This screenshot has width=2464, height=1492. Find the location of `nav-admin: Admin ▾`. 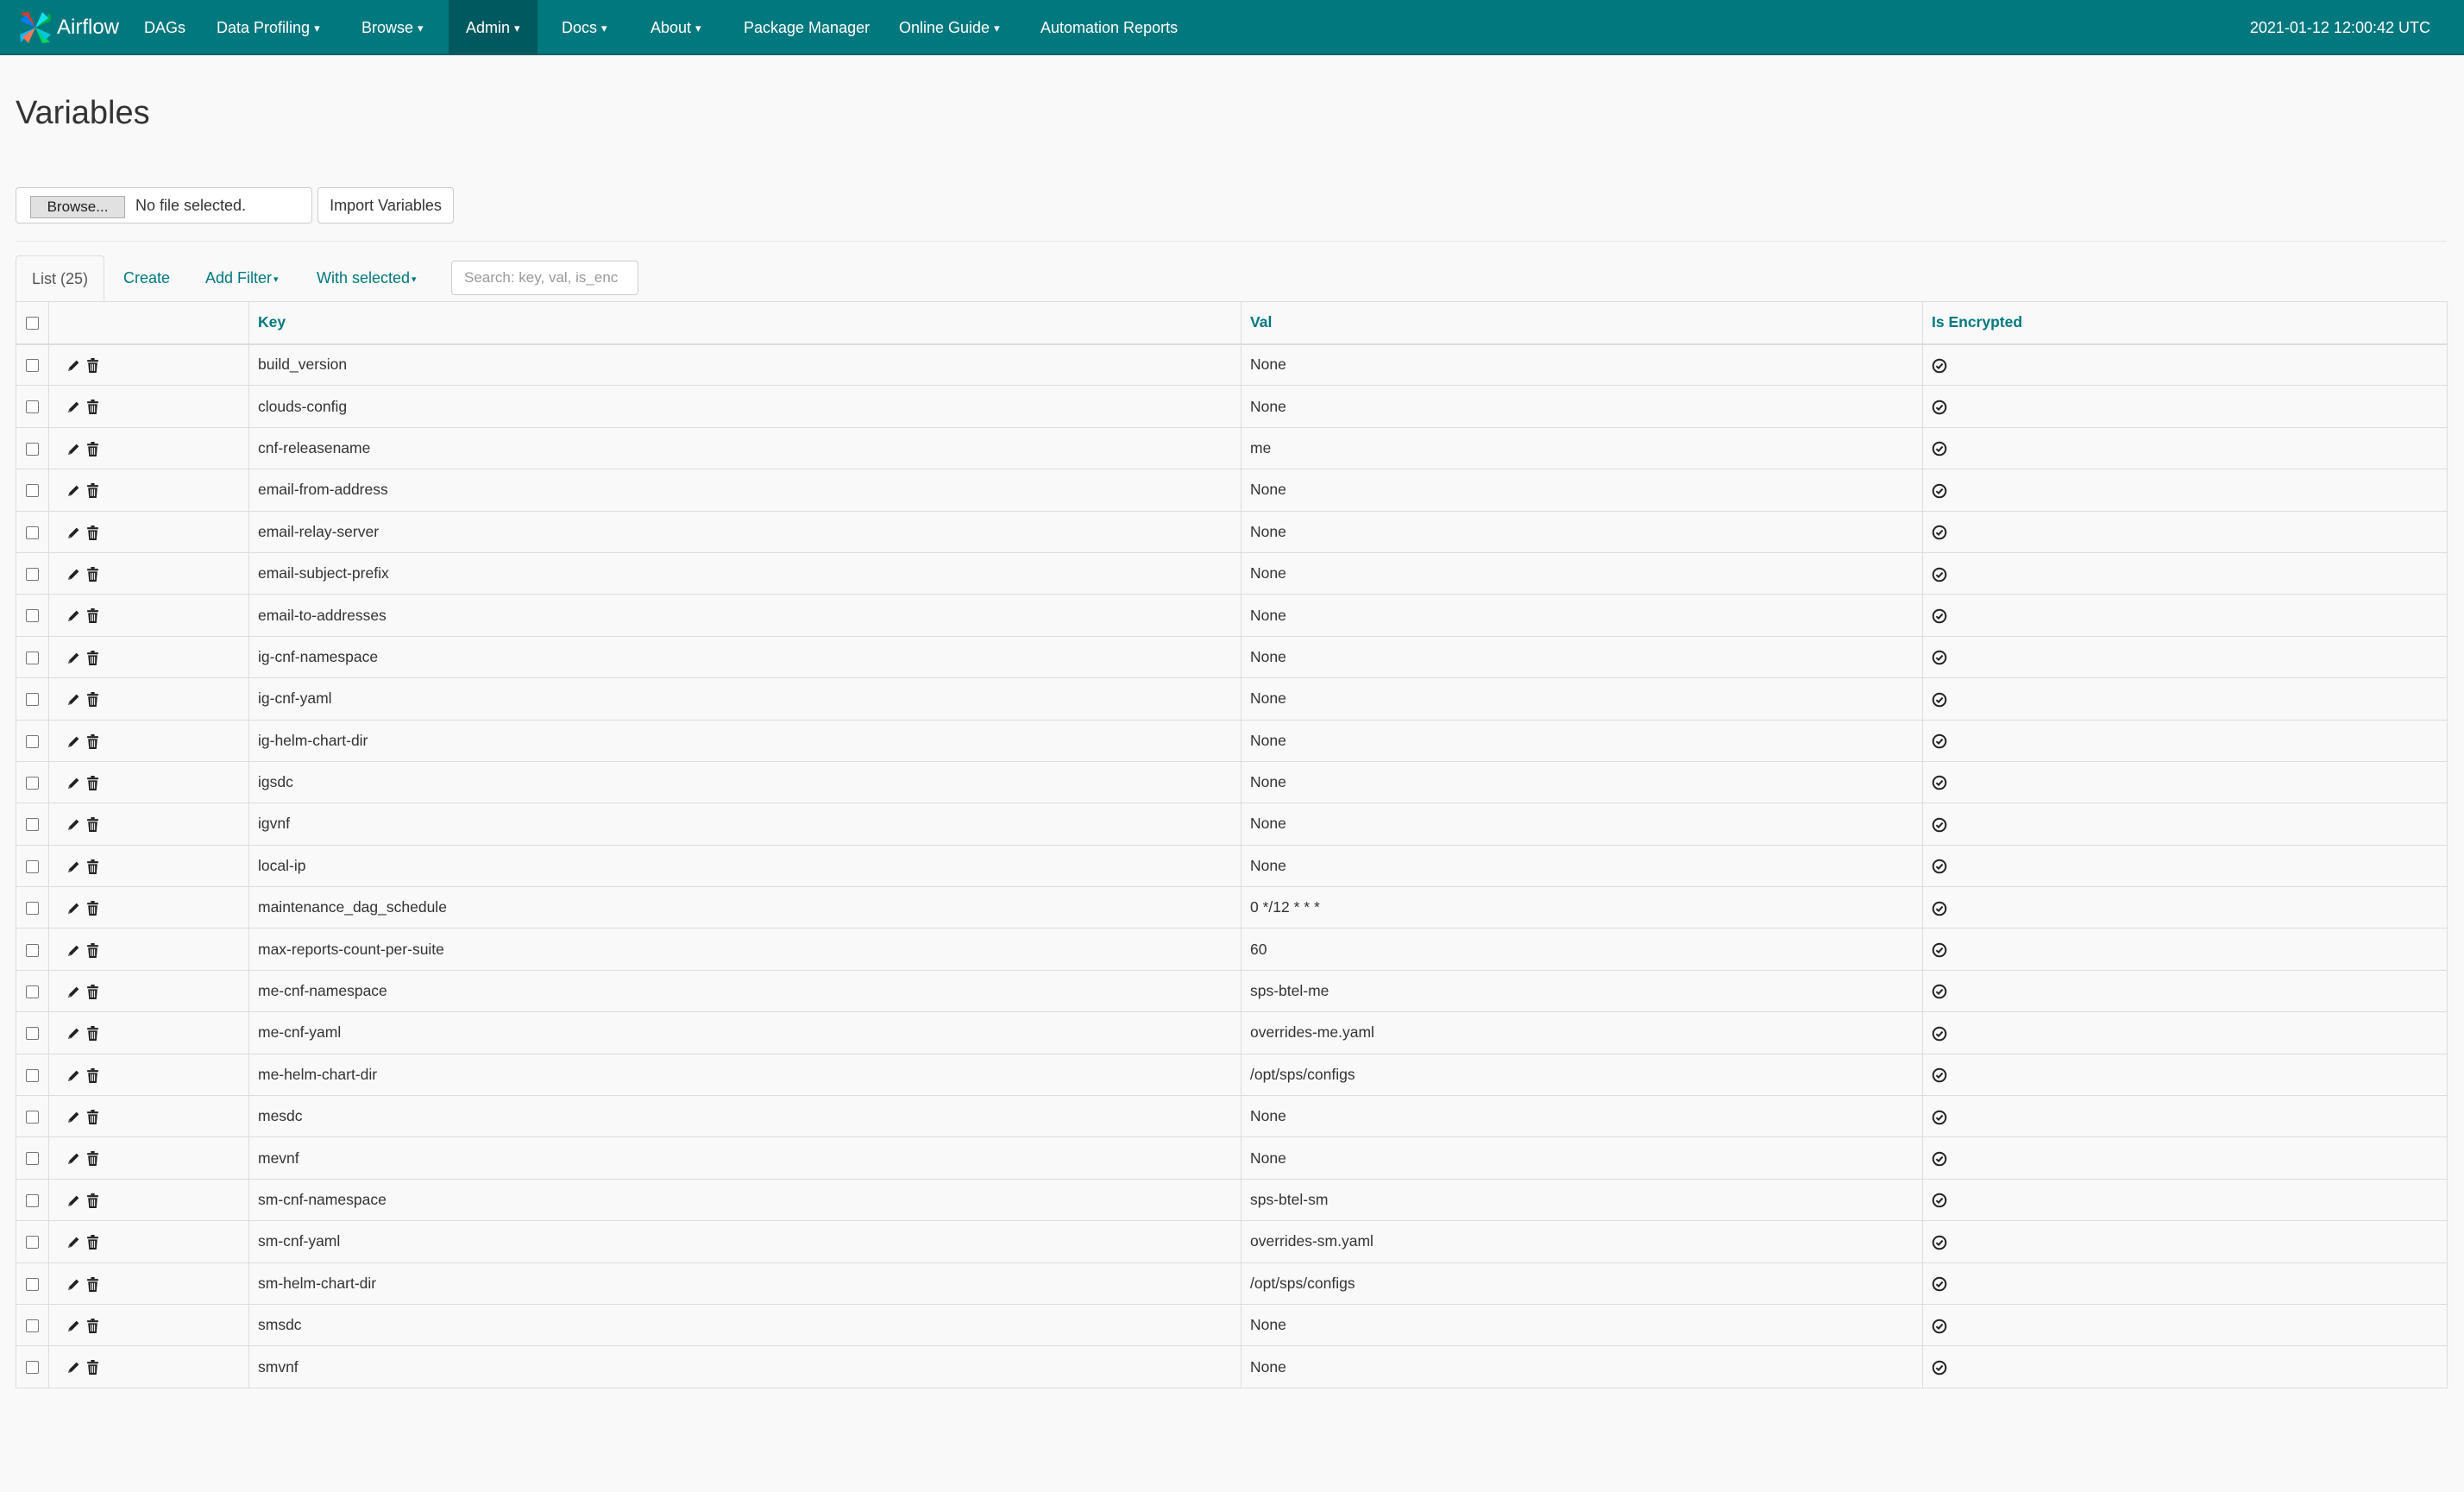

nav-admin: Admin ▾ is located at coordinates (493, 27).